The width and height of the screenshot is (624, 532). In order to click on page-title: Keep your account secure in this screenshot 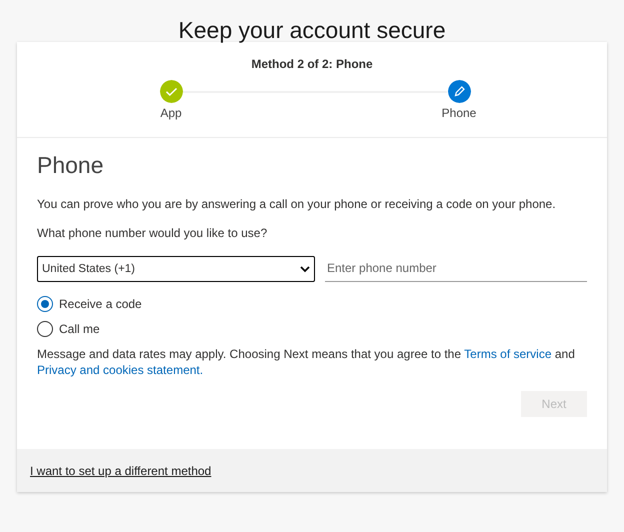, I will do `click(312, 29)`.